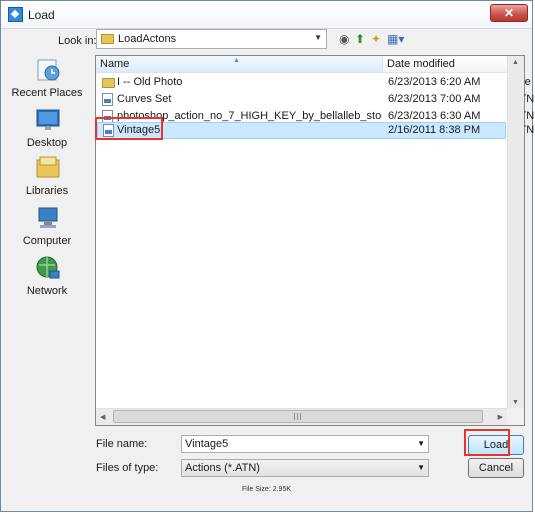  Describe the element at coordinates (496, 468) in the screenshot. I see `cancel-button: Cancel` at that location.